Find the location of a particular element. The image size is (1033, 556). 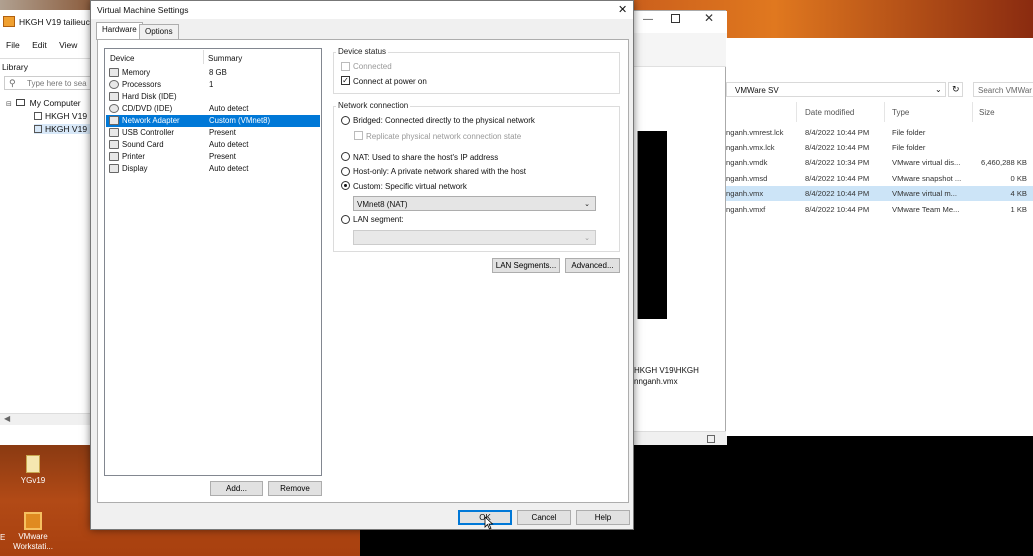

device-row-network-adapter: Network Adapter Custom (VMnet8) is located at coordinates (213, 121).